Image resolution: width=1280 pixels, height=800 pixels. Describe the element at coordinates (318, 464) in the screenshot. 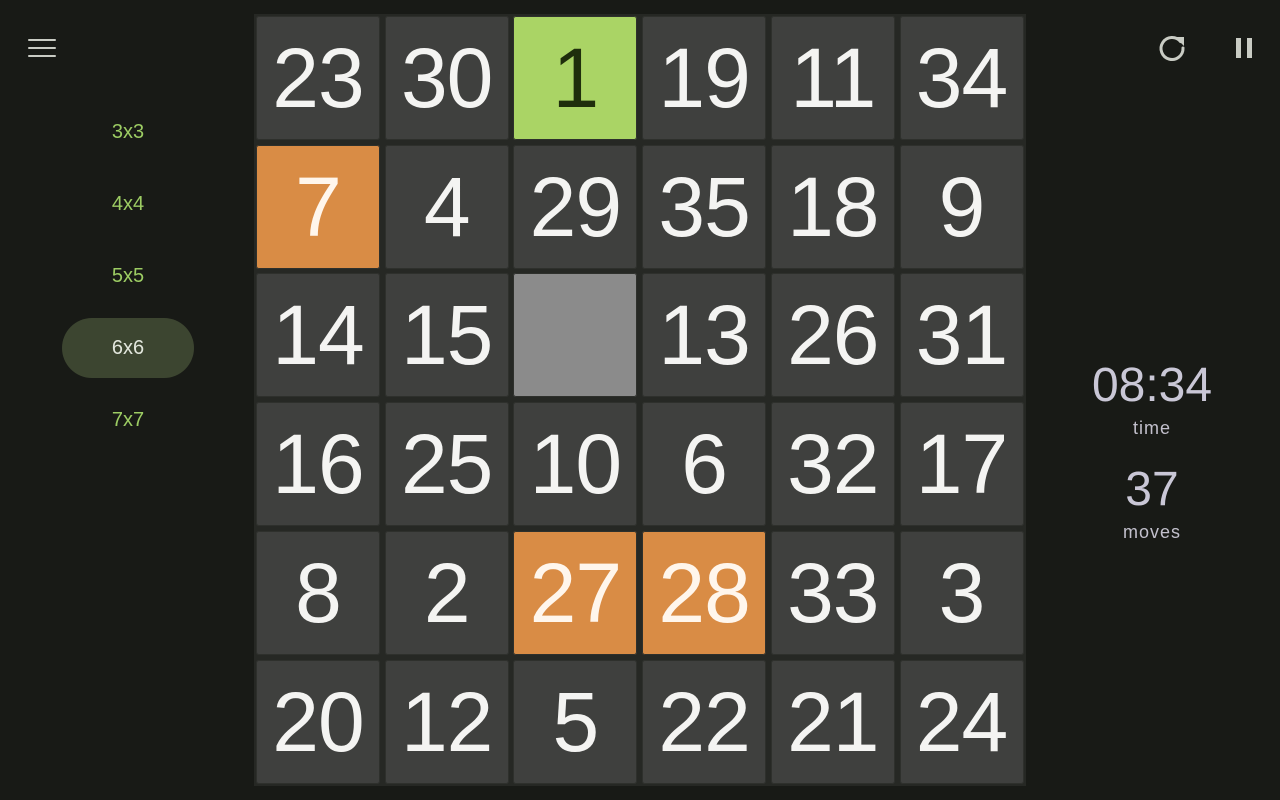

I see `tile-16: 16` at that location.